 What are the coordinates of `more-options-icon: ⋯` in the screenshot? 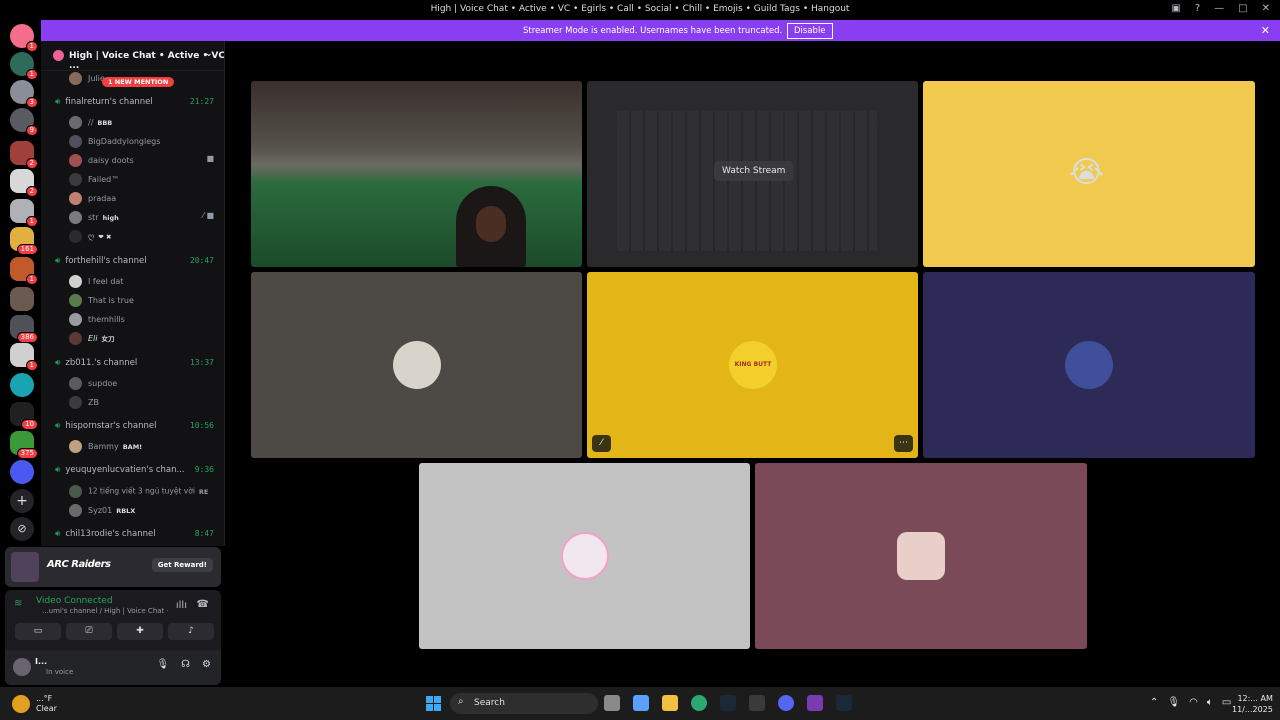 It's located at (903, 443).